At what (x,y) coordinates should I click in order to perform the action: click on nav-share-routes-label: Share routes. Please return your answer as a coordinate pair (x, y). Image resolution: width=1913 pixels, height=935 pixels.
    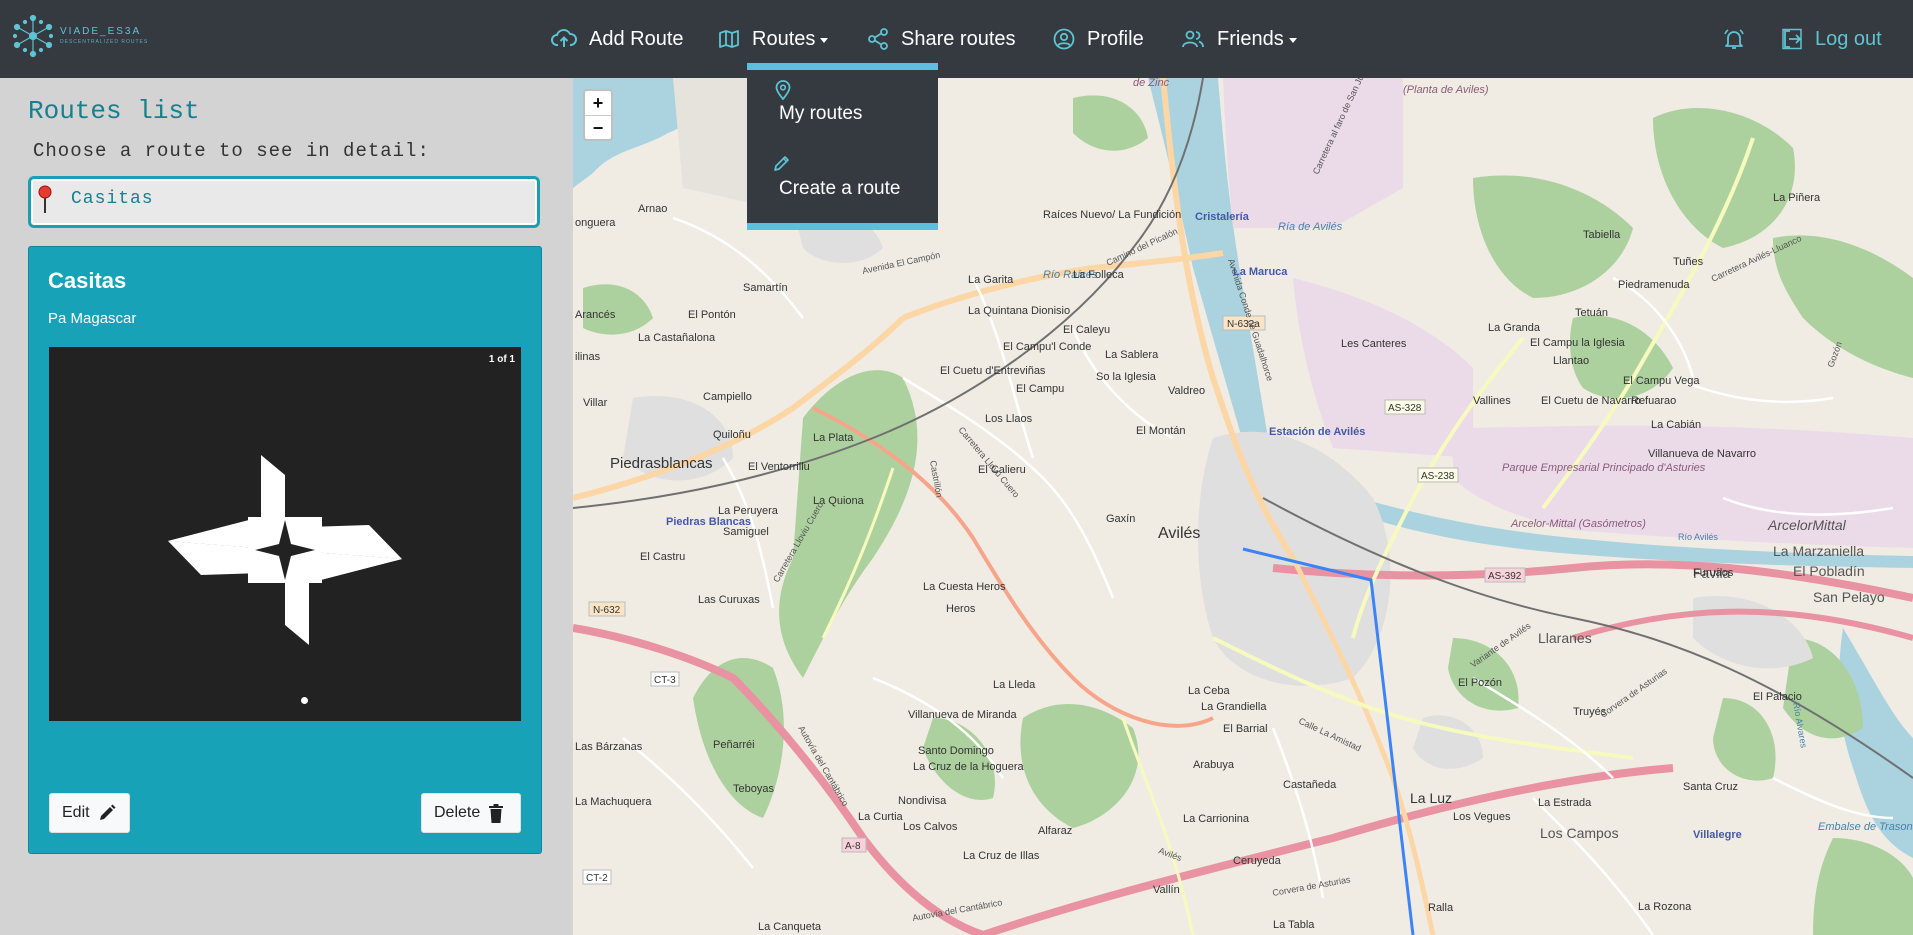
    Looking at the image, I should click on (958, 38).